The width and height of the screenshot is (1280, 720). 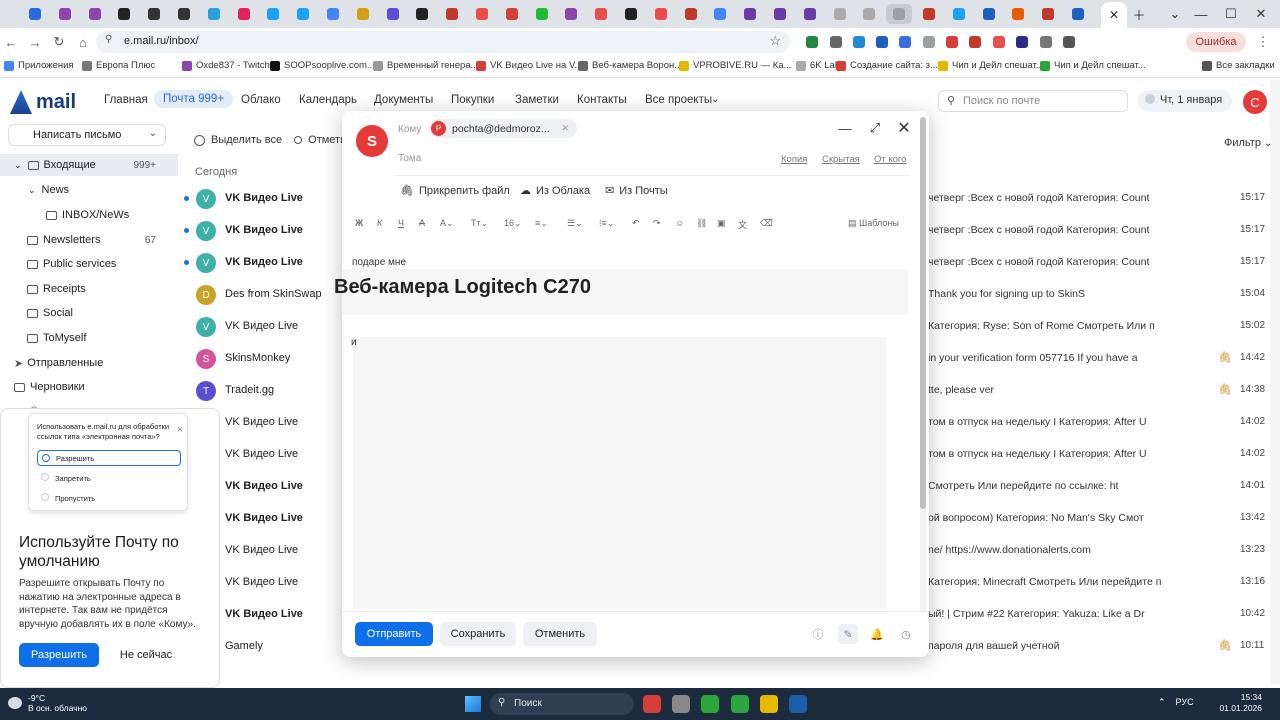 I want to click on from-cloud-button: ☁ Из Облака, so click(x=555, y=191).